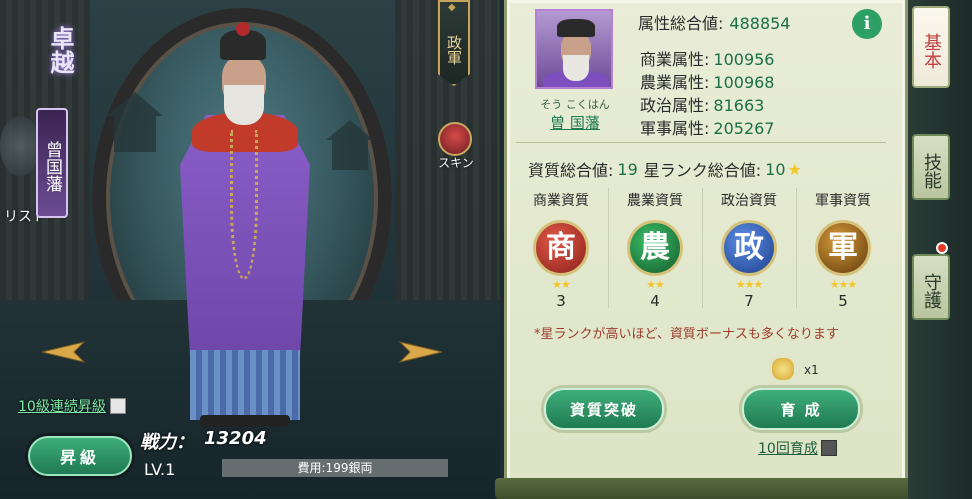 This screenshot has height=499, width=972. Describe the element at coordinates (575, 104) in the screenshot. I see `hero-name-reading: そう こくはん` at that location.